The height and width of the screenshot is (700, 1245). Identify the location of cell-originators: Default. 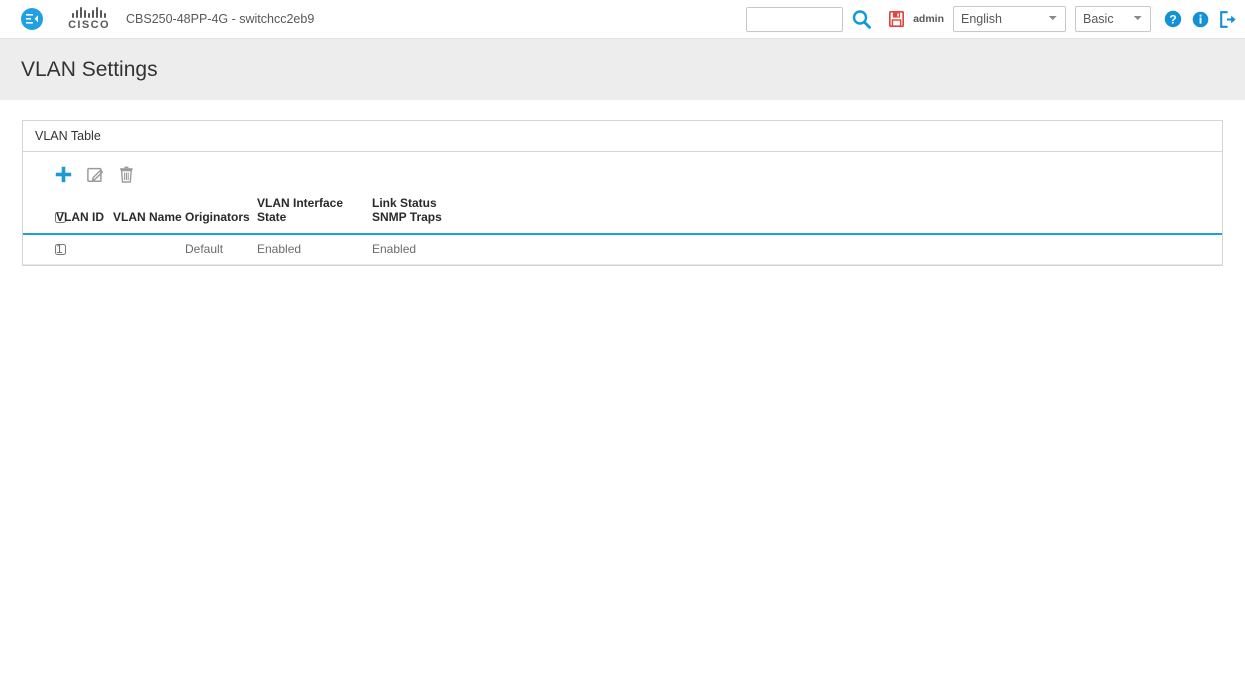
(204, 249).